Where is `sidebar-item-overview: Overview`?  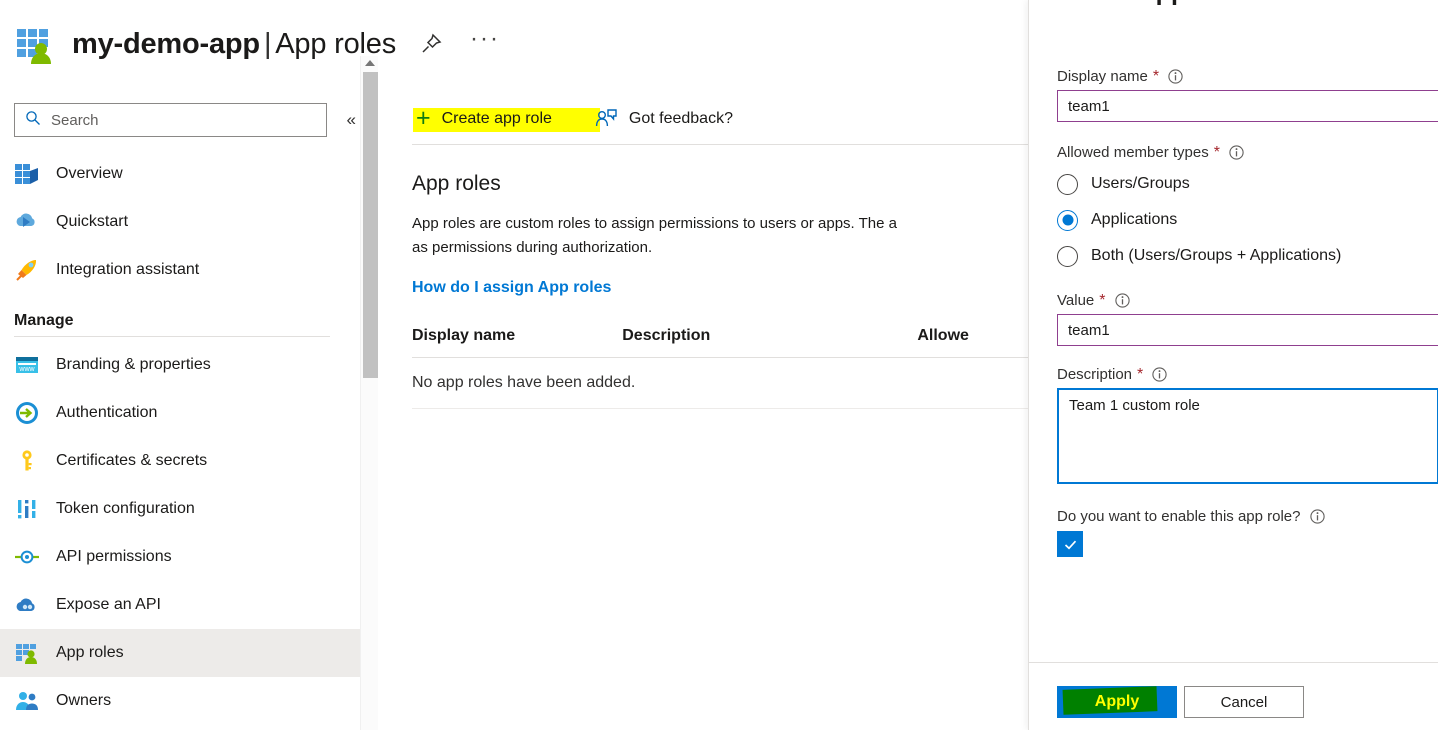
sidebar-item-overview: Overview is located at coordinates (180, 174).